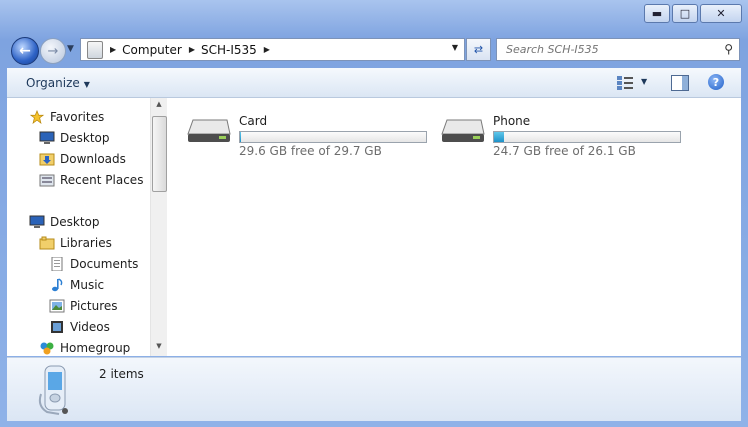 Image resolution: width=748 pixels, height=427 pixels. I want to click on address-history-dropdown: ▼, so click(455, 47).